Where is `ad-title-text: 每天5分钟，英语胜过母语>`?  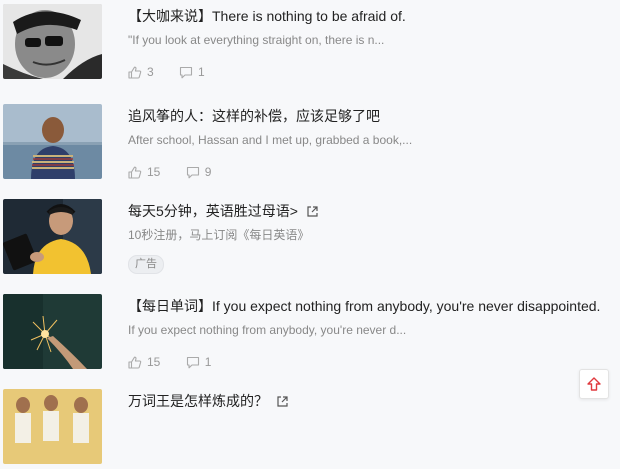 ad-title-text: 每天5分钟，英语胜过母语> is located at coordinates (213, 211).